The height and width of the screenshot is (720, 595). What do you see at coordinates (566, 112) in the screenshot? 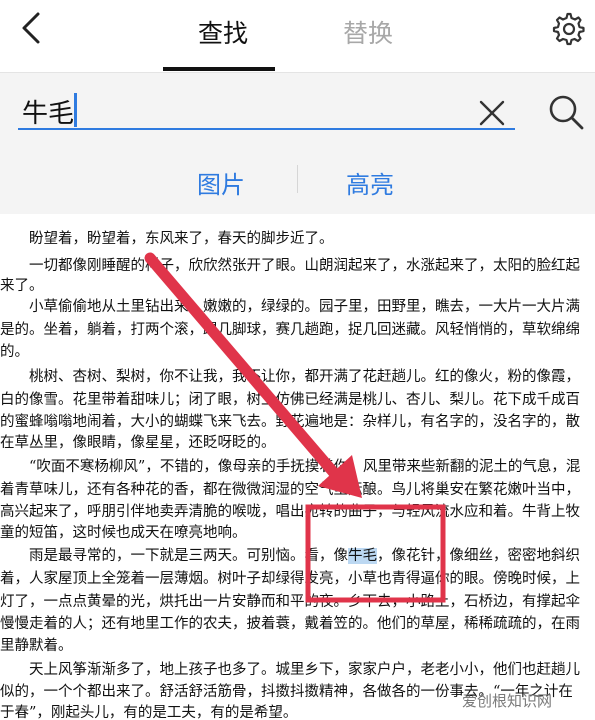
I see `search-icon` at bounding box center [566, 112].